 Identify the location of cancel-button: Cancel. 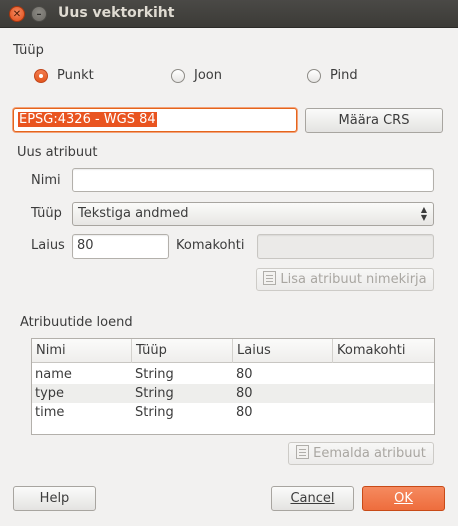
(312, 498).